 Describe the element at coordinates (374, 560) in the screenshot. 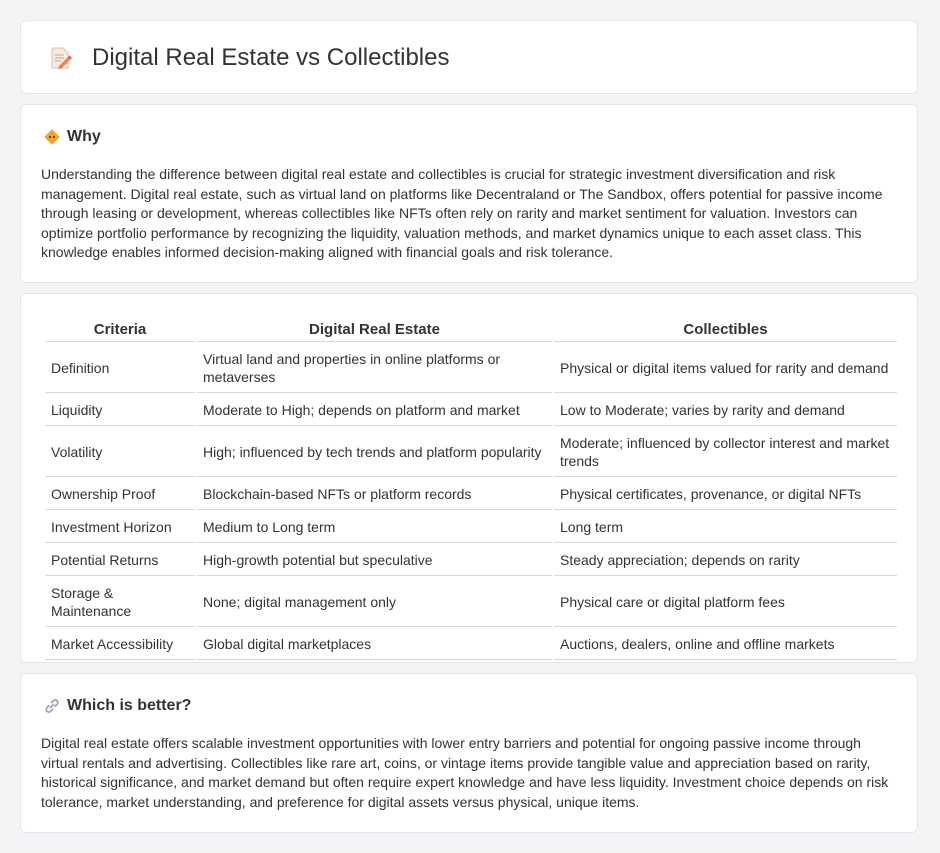

I see `table-cell: High-growth potential but speculative` at that location.